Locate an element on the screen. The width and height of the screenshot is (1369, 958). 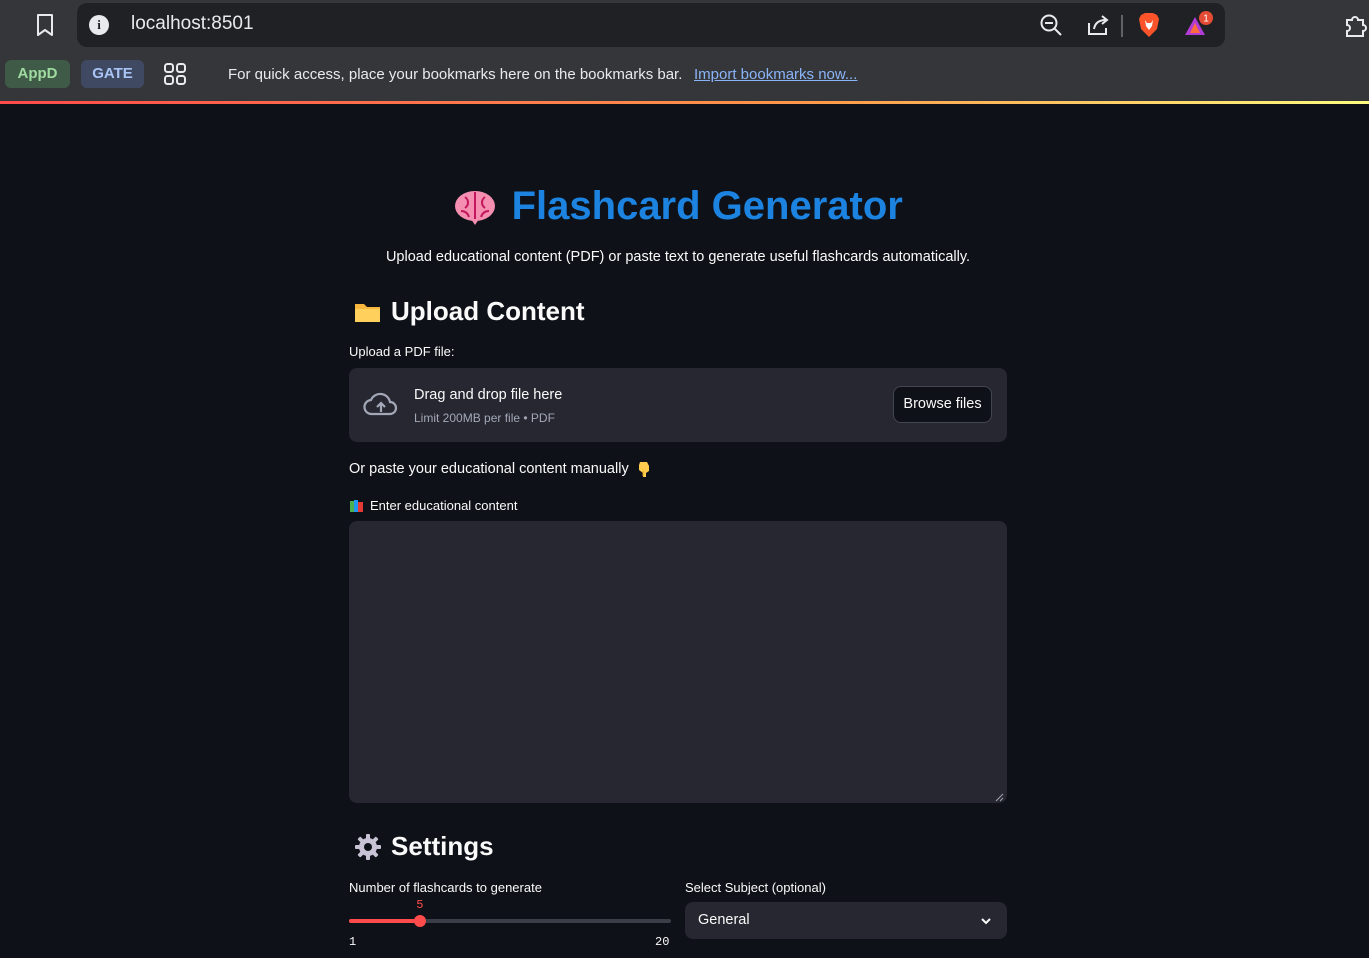
rewards-icon: 1 is located at coordinates (1198, 25).